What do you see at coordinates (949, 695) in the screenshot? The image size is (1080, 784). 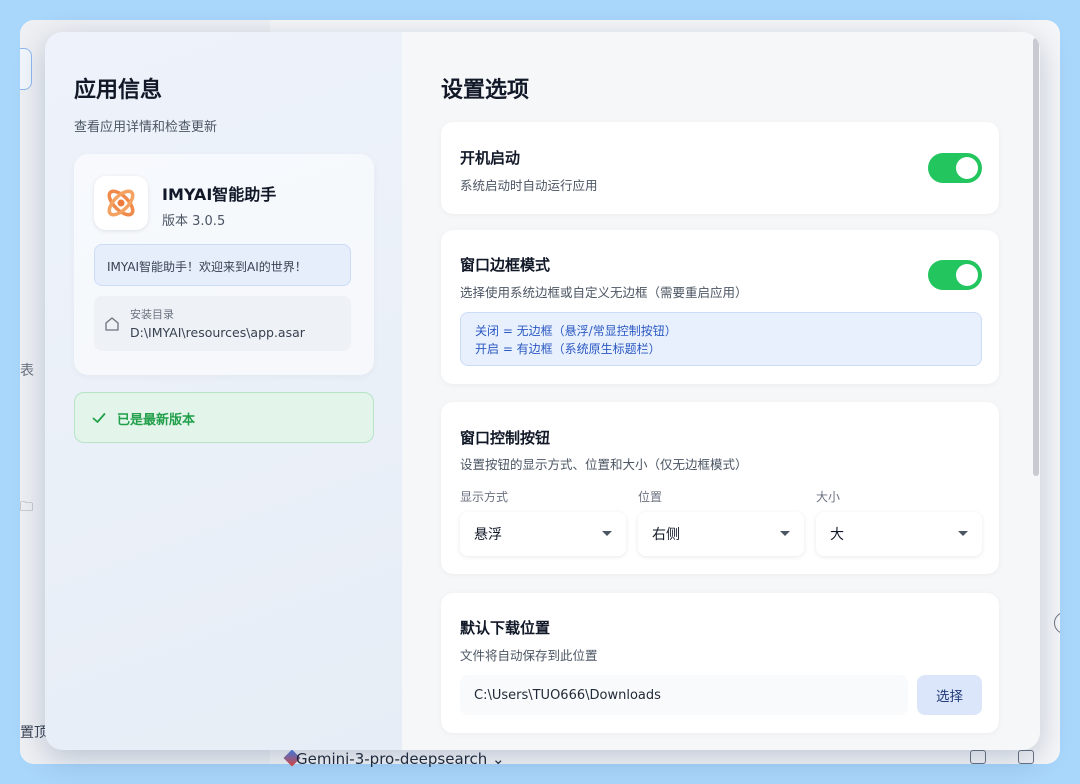 I see `choose-folder-button: 选择` at bounding box center [949, 695].